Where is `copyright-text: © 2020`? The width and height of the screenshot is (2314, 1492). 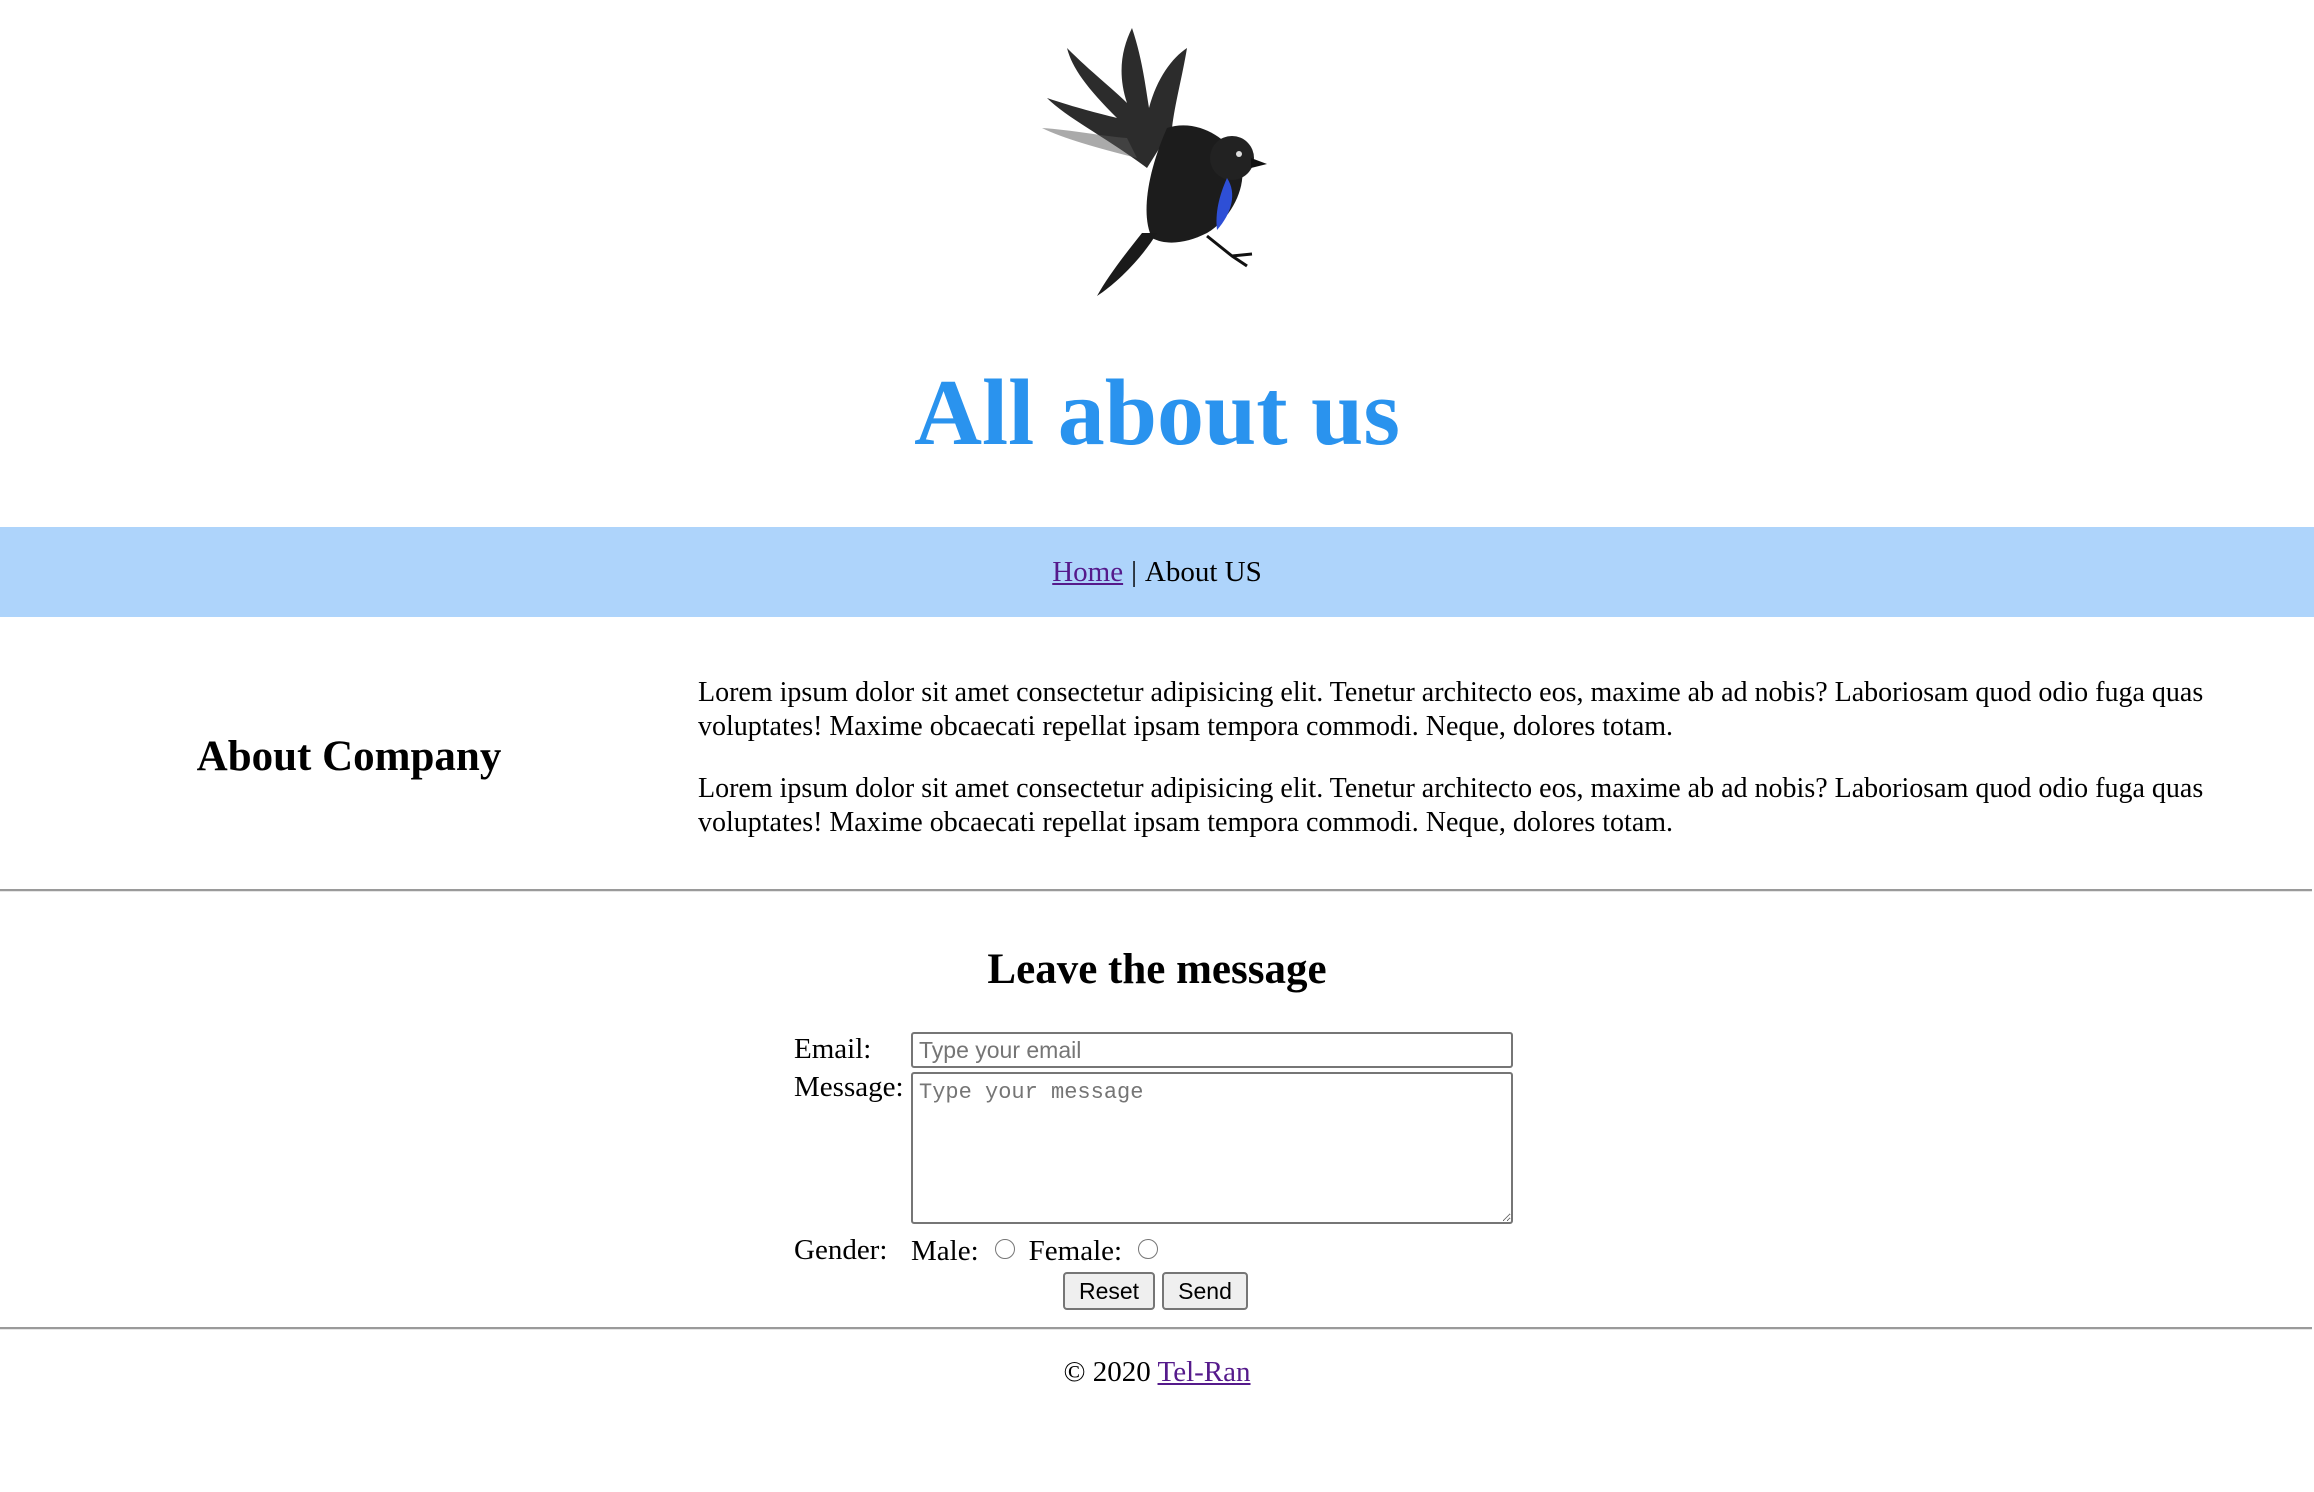
copyright-text: © 2020 is located at coordinates (1107, 1372).